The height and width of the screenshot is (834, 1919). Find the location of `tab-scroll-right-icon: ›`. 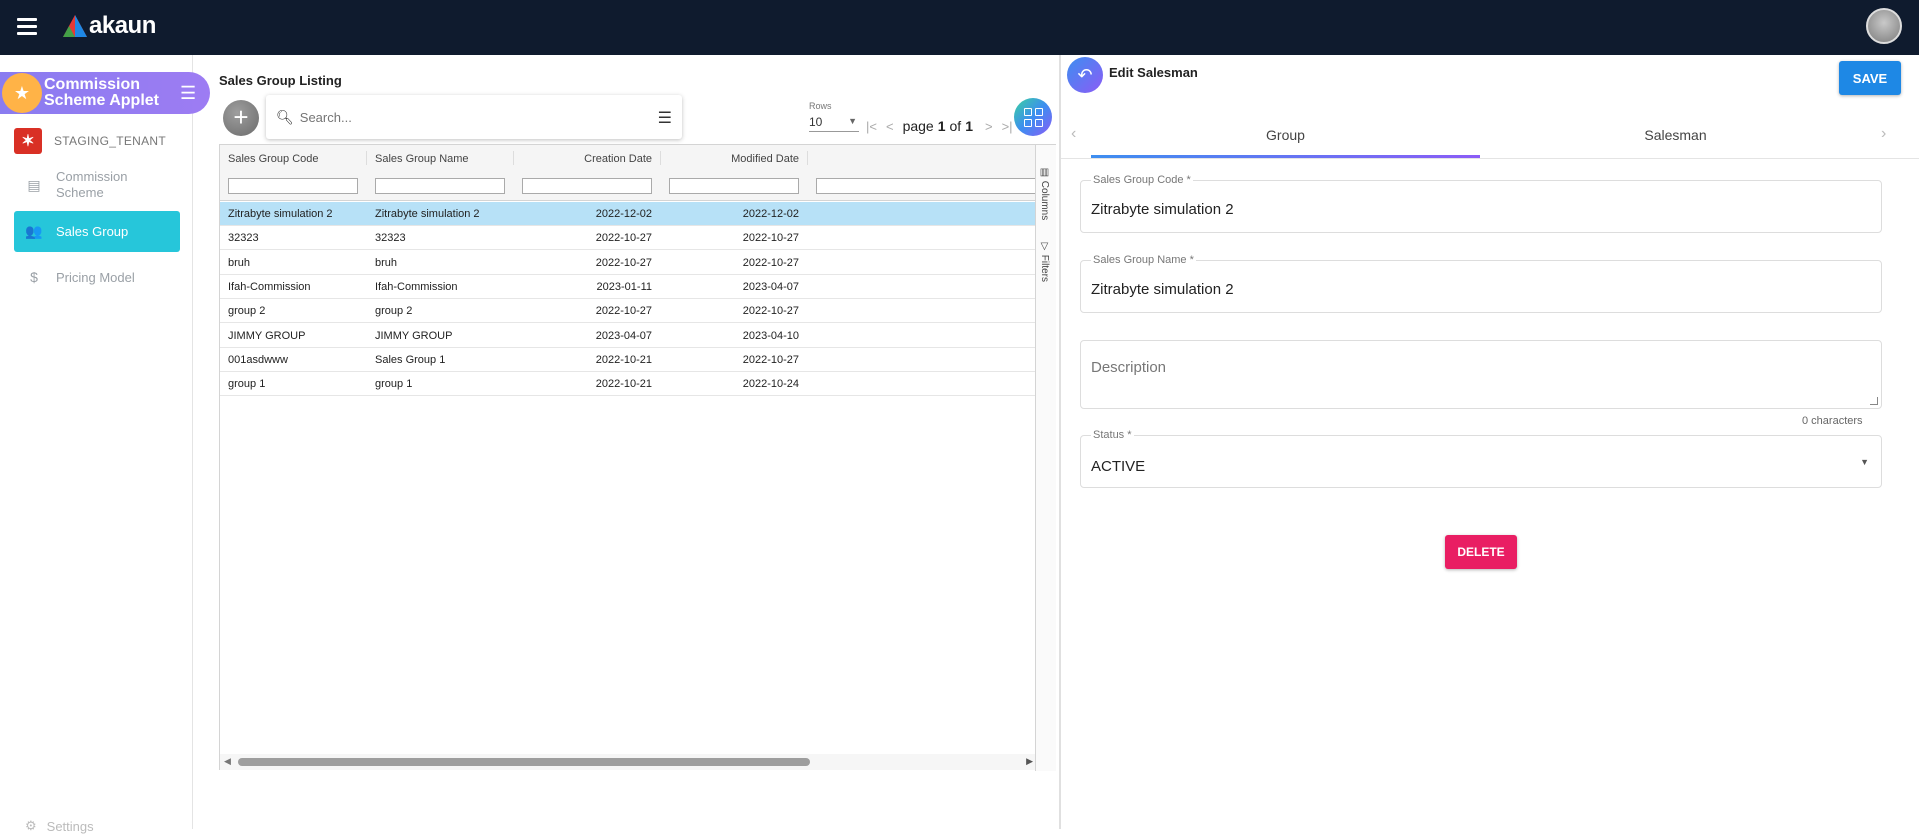

tab-scroll-right-icon: › is located at coordinates (1883, 134).